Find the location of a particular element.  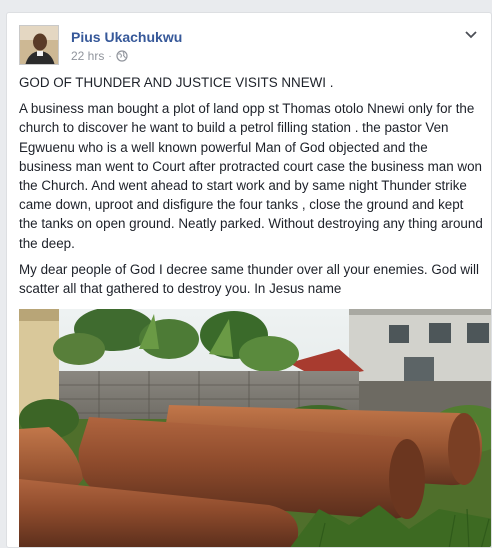

avatar is located at coordinates (39, 45).